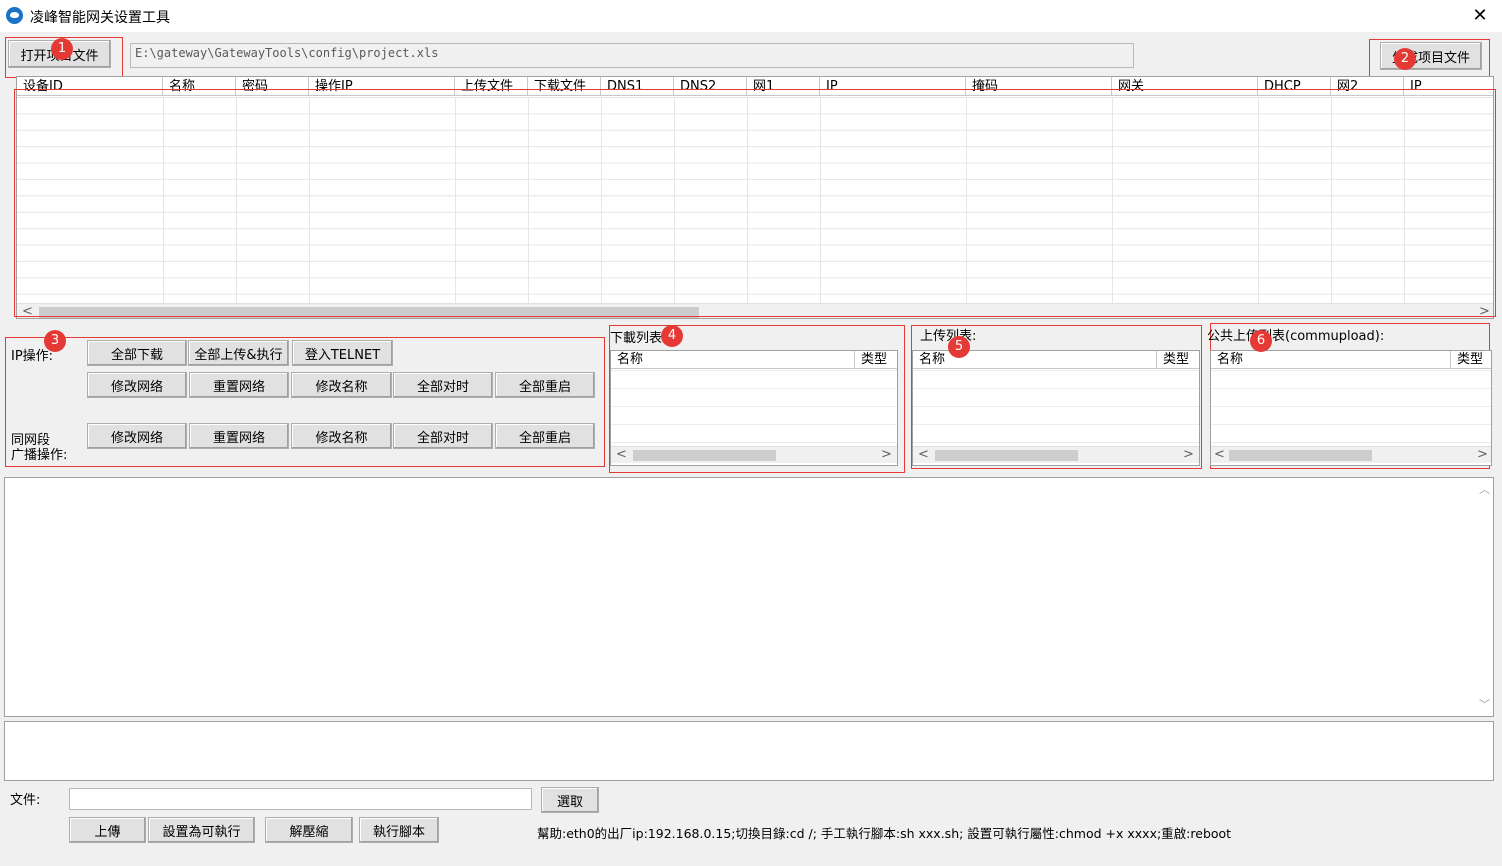  Describe the element at coordinates (545, 436) in the screenshot. I see `bc-reboot-all-button: 全部重启` at that location.